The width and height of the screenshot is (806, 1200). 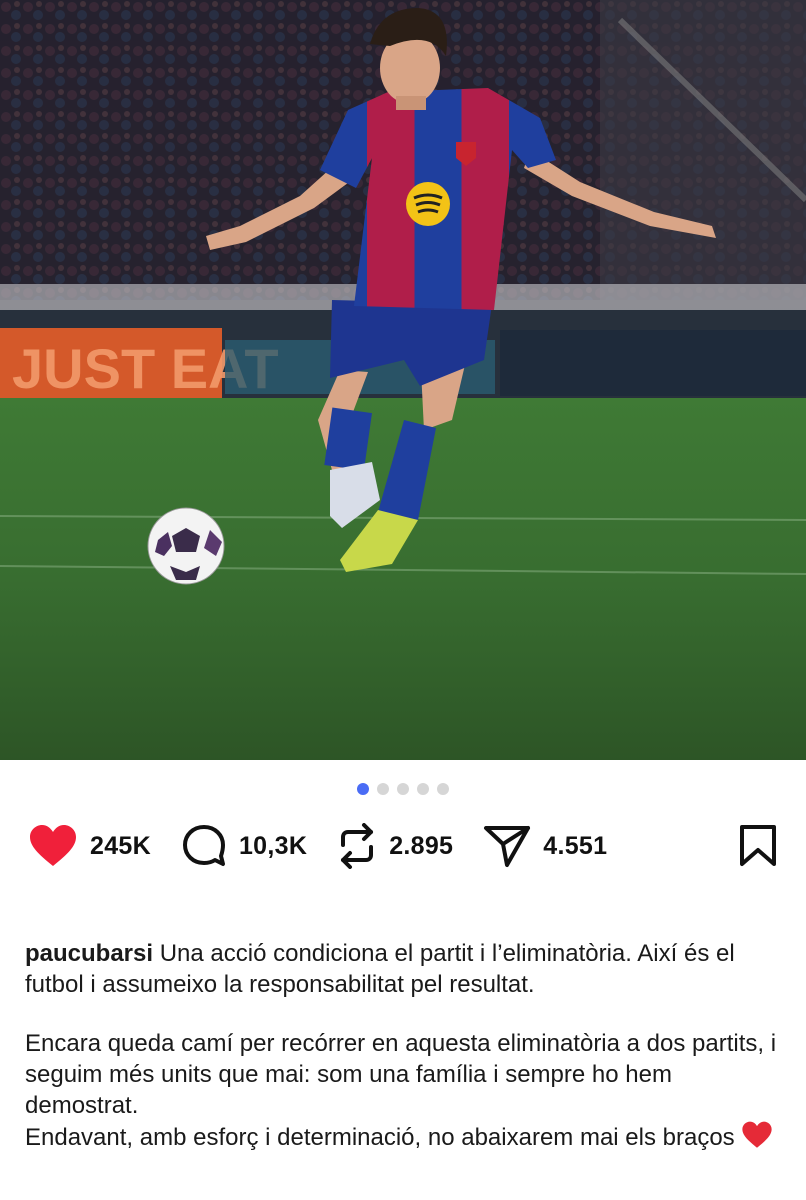 I want to click on bookmark-icon, so click(x=758, y=848).